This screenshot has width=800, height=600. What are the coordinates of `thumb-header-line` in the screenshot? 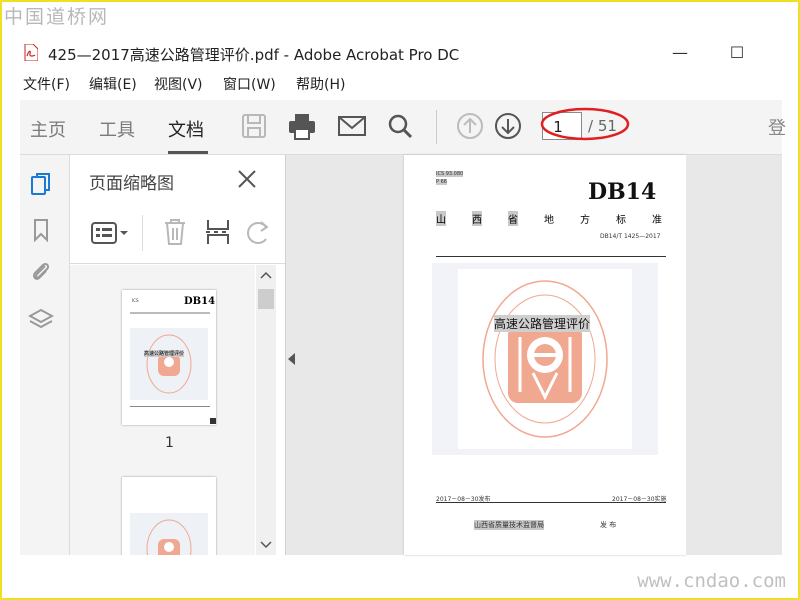 It's located at (170, 313).